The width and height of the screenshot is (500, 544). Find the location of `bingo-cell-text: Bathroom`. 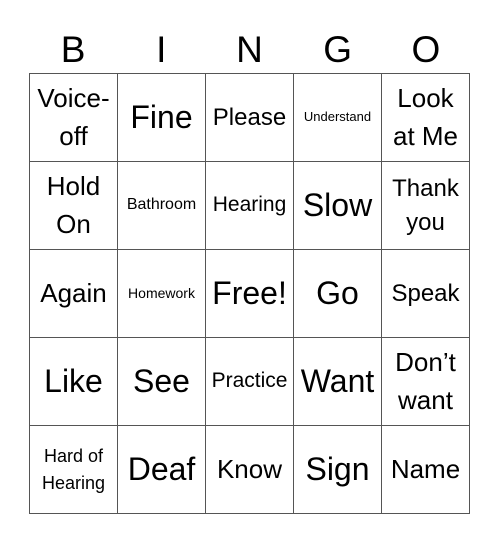

bingo-cell-text: Bathroom is located at coordinates (161, 205).